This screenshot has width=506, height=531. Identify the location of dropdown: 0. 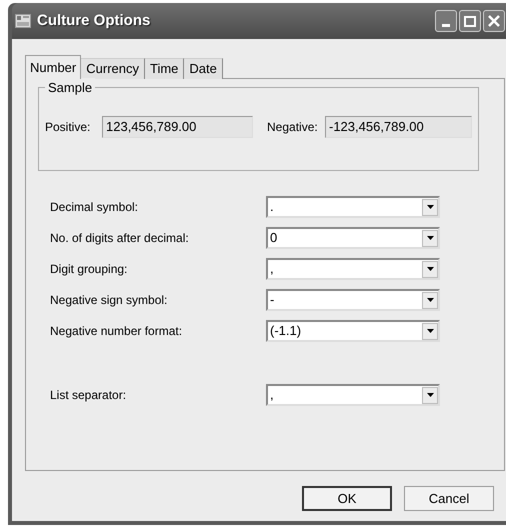
(353, 238).